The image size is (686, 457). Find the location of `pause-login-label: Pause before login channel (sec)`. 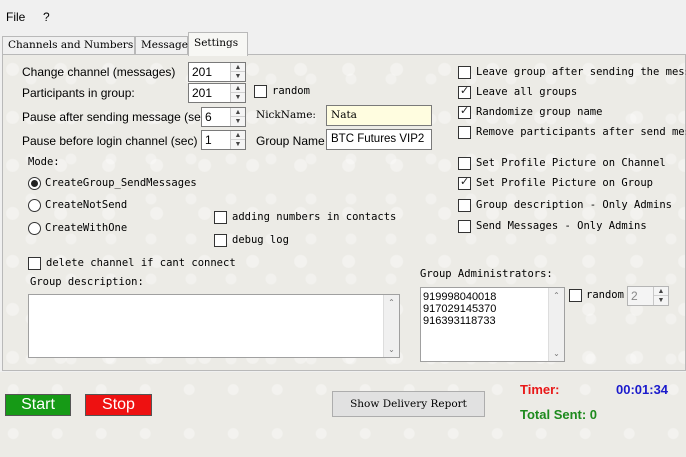

pause-login-label: Pause before login channel (sec) is located at coordinates (110, 141).